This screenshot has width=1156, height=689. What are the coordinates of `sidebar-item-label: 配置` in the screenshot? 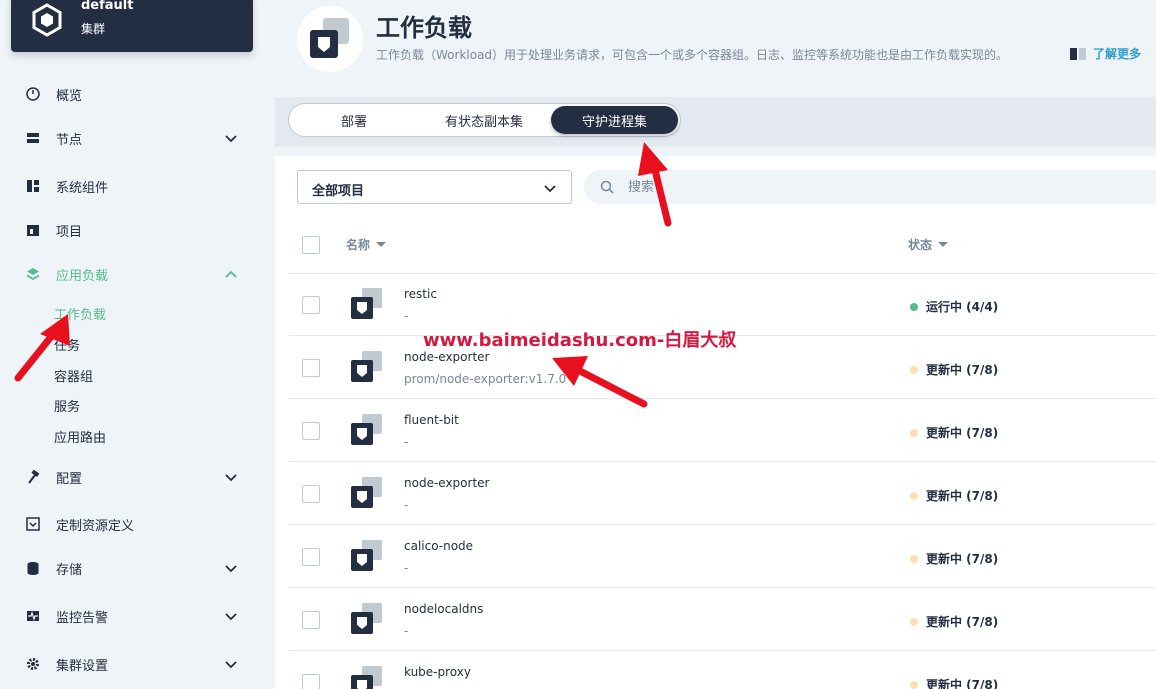 It's located at (69, 479).